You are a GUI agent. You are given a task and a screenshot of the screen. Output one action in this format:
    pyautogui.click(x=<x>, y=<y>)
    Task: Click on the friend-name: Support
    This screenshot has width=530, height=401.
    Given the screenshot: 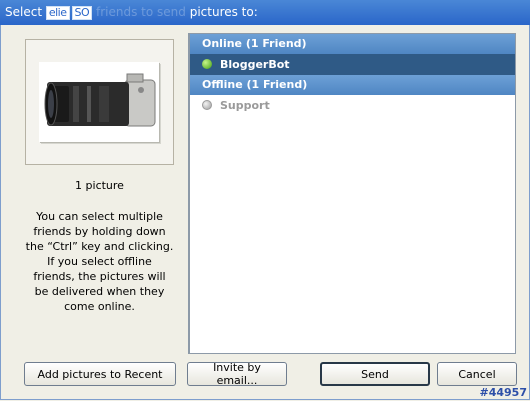 What is the action you would take?
    pyautogui.click(x=245, y=105)
    